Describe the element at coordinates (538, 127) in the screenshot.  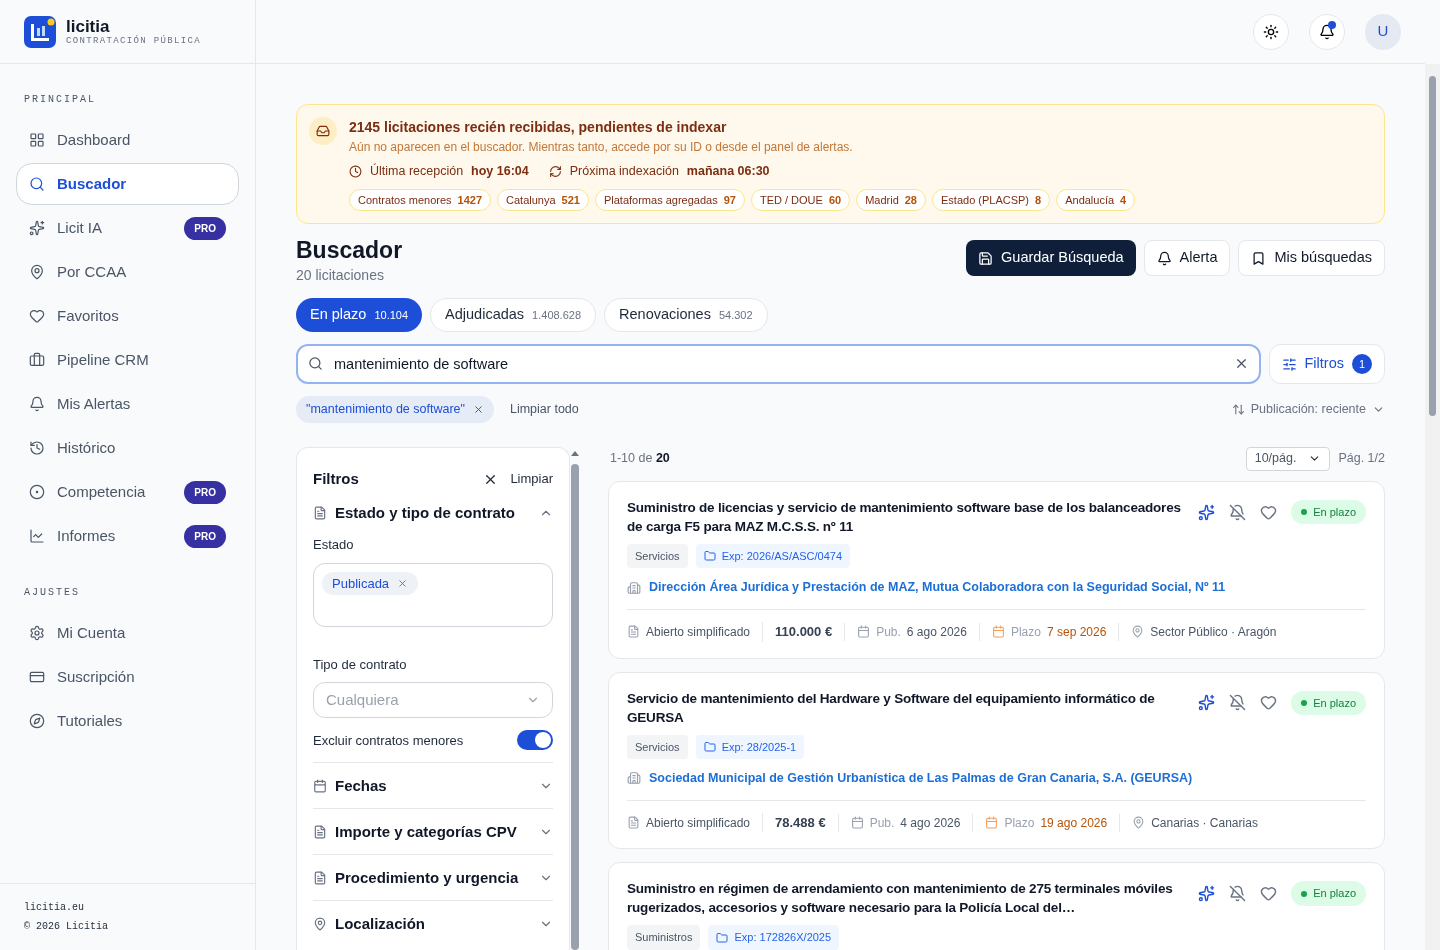
I see `notice-title: 2145 licitaciones recién recibidas, pendientes de indexar` at that location.